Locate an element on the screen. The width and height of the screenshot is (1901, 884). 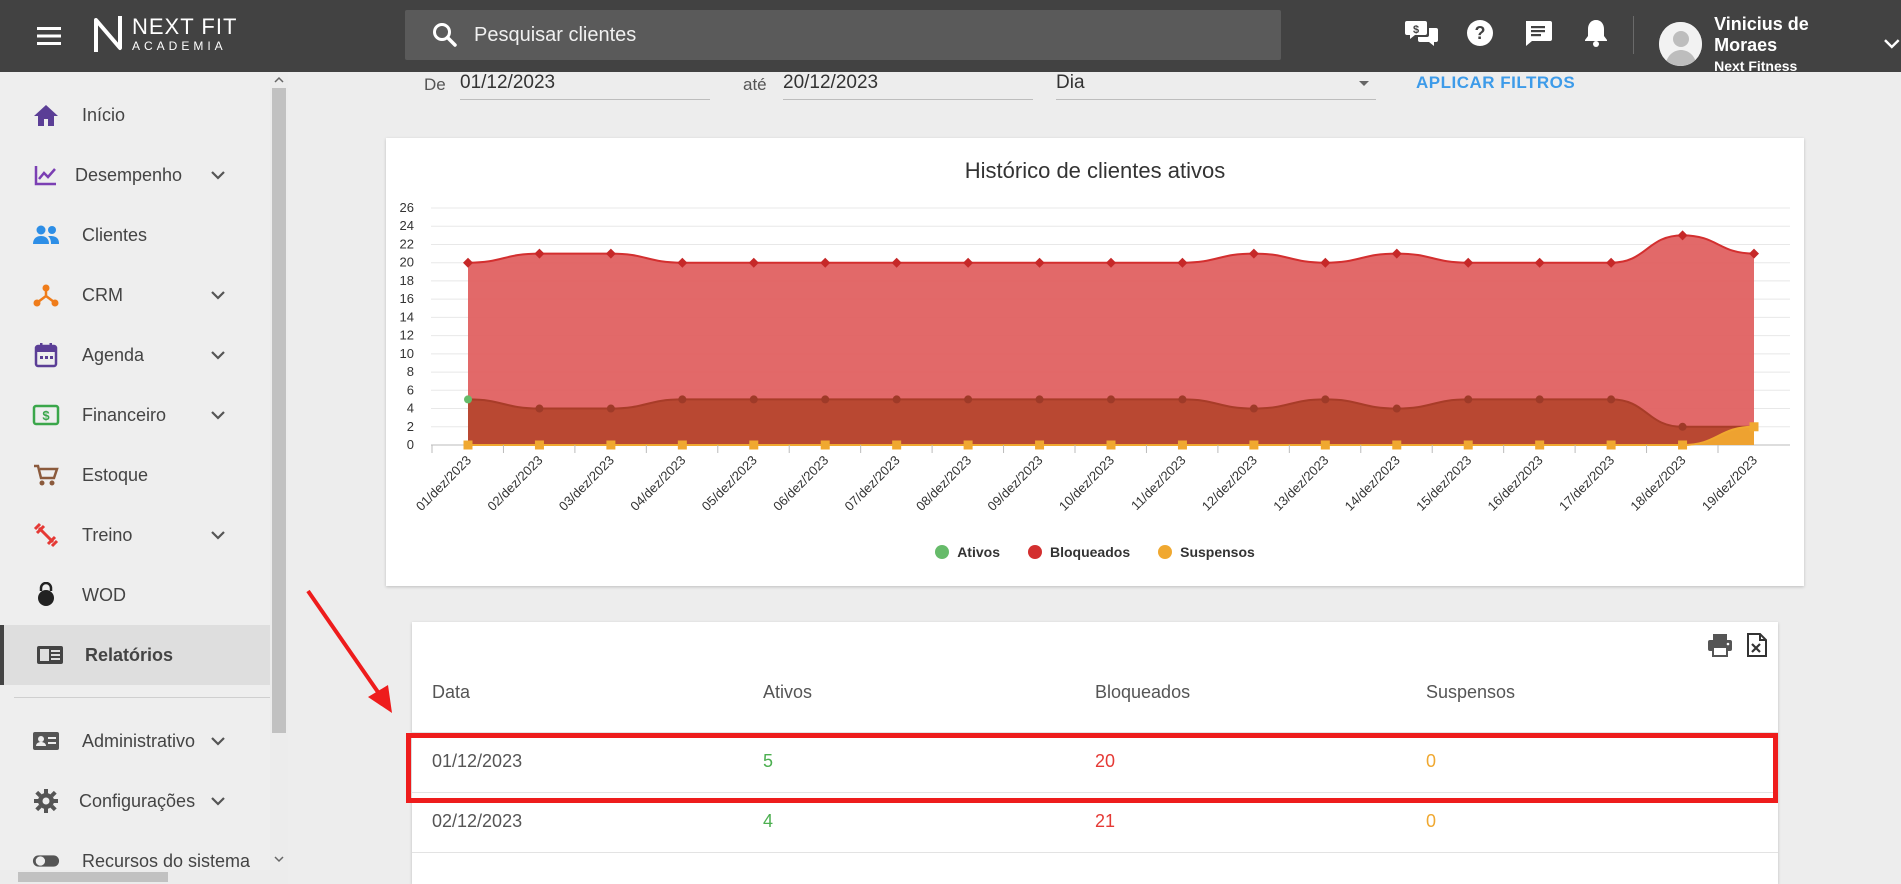
excel-icon is located at coordinates (1757, 647).